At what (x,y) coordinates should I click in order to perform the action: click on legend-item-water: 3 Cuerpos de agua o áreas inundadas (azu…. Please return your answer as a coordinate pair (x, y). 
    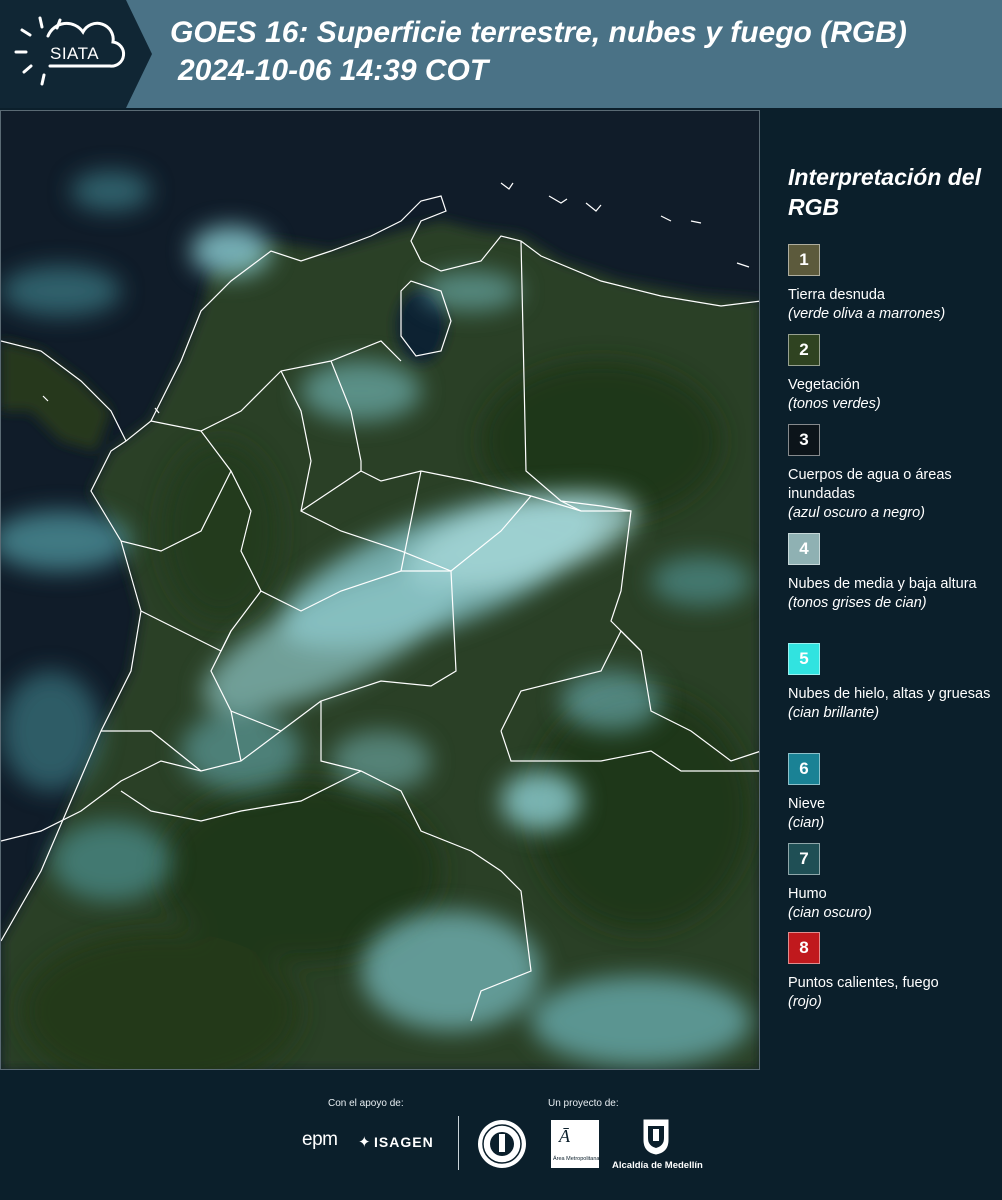
    Looking at the image, I should click on (893, 473).